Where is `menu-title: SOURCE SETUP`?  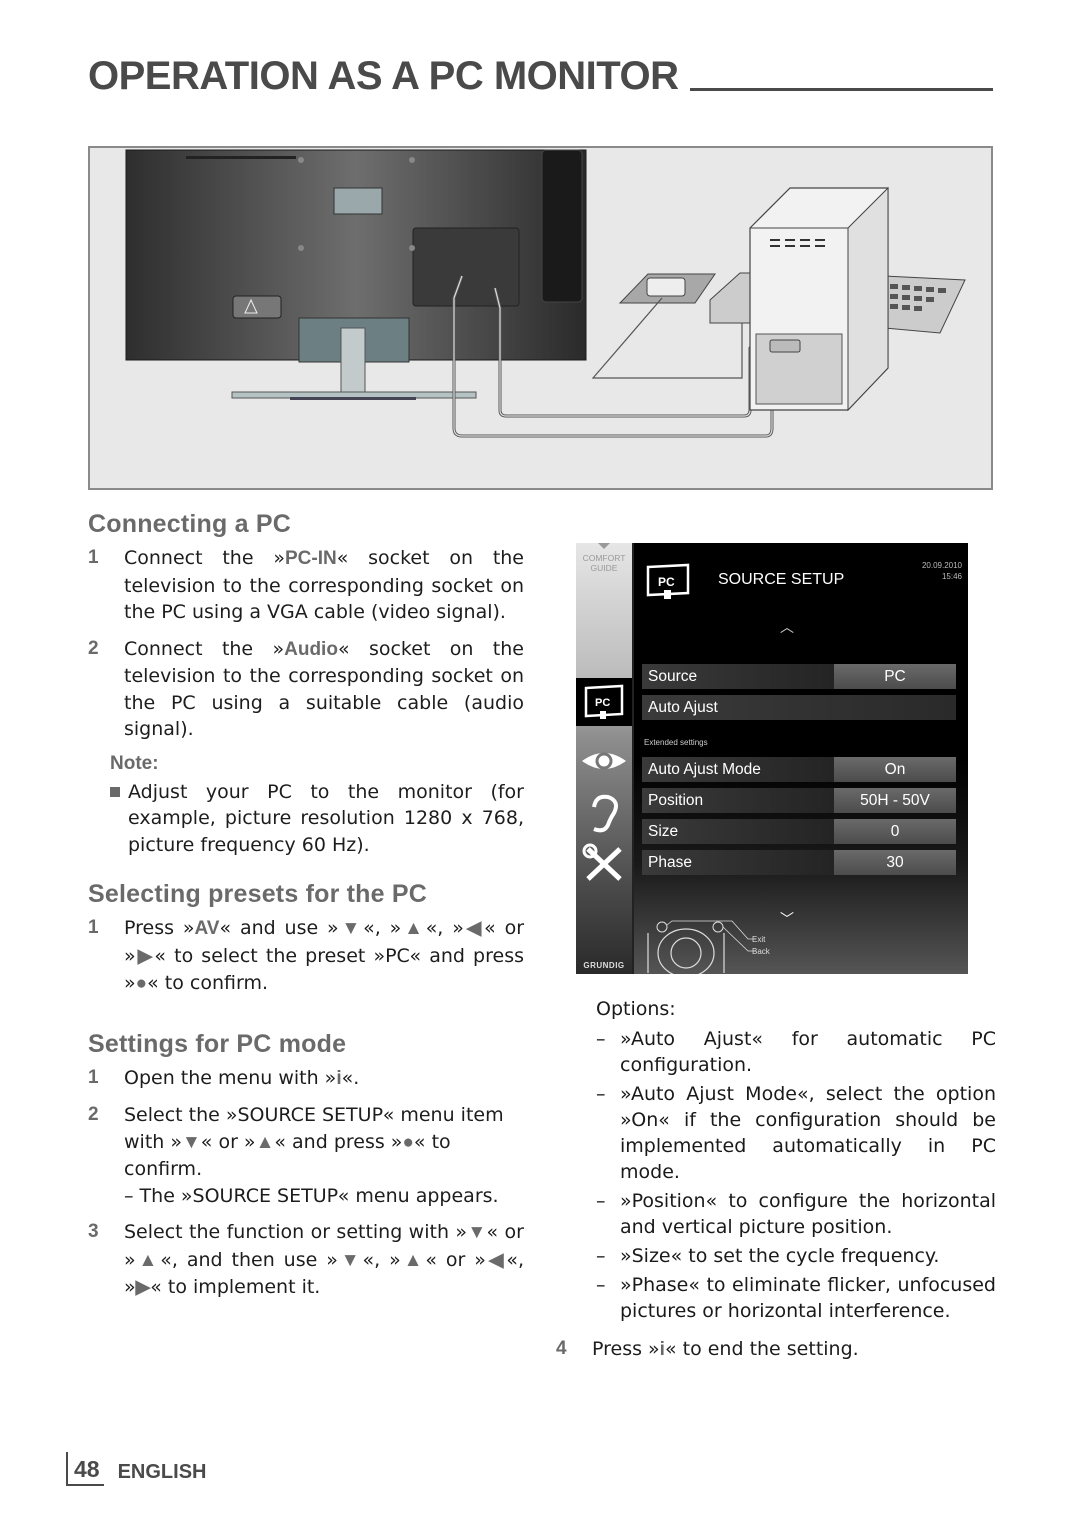
menu-title: SOURCE SETUP is located at coordinates (781, 579).